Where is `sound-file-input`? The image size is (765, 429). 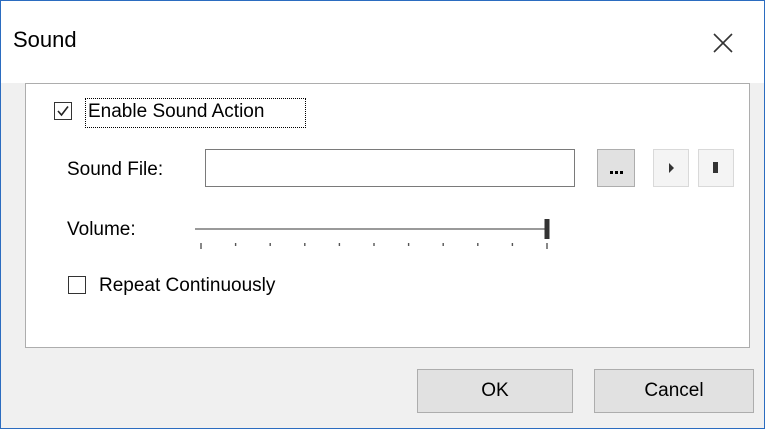
sound-file-input is located at coordinates (390, 168).